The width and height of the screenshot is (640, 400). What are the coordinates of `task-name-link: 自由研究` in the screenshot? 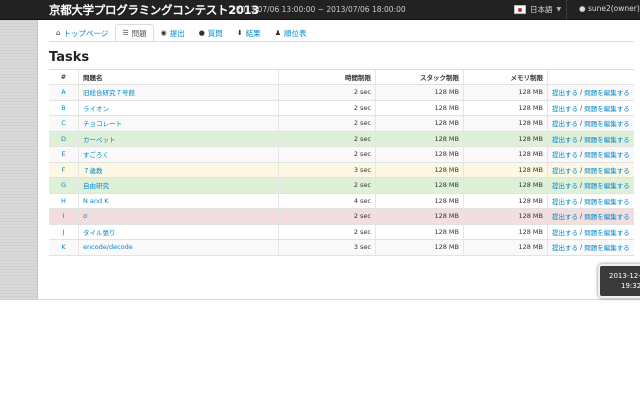 It's located at (96, 185).